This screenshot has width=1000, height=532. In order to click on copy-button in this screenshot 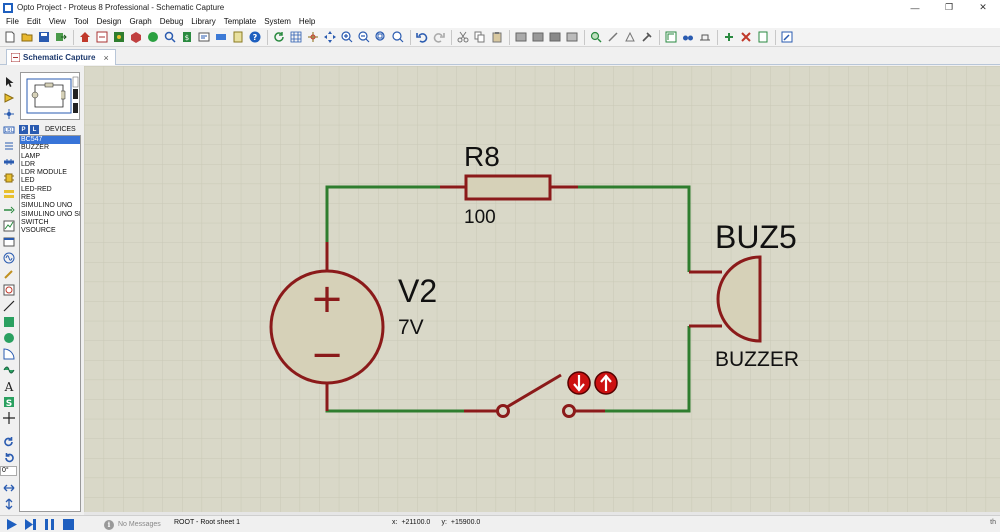, I will do `click(479, 37)`.